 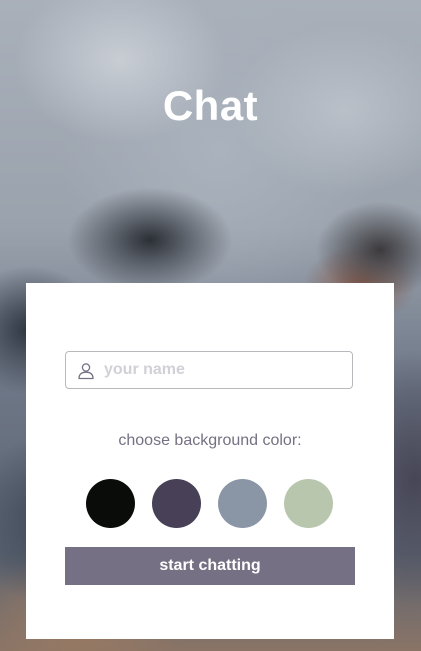 I want to click on start-chatting-button: start chatting, so click(x=210, y=566).